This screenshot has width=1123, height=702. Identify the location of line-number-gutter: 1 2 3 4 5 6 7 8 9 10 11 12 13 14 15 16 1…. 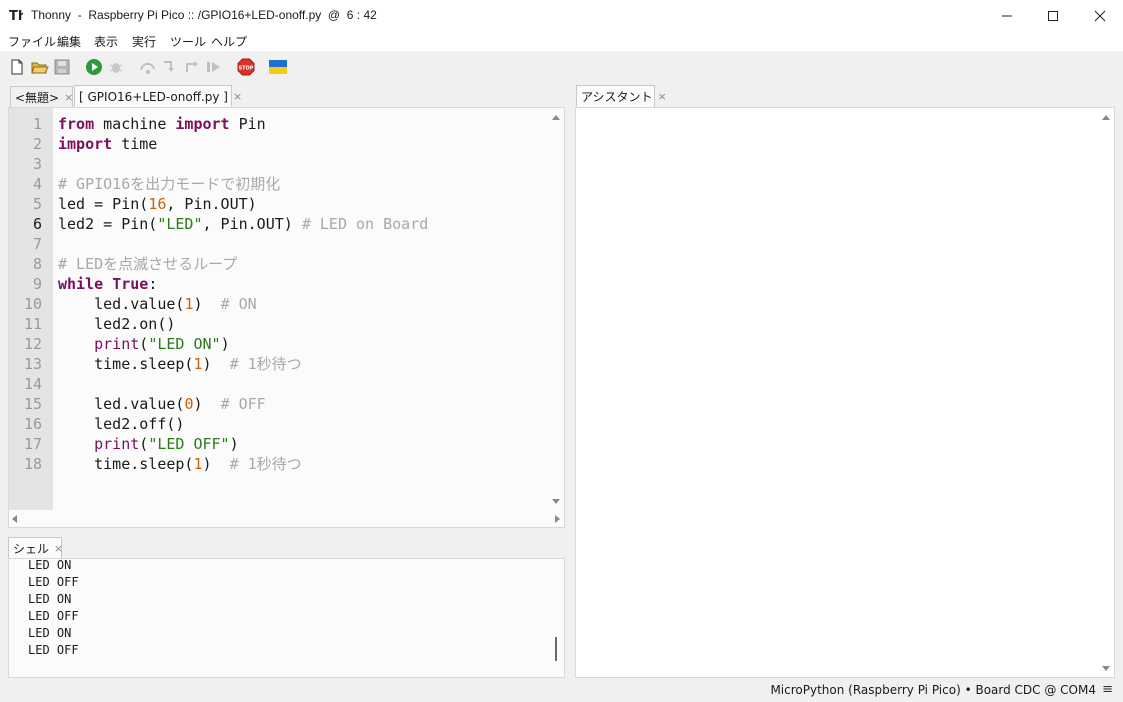
(31, 309).